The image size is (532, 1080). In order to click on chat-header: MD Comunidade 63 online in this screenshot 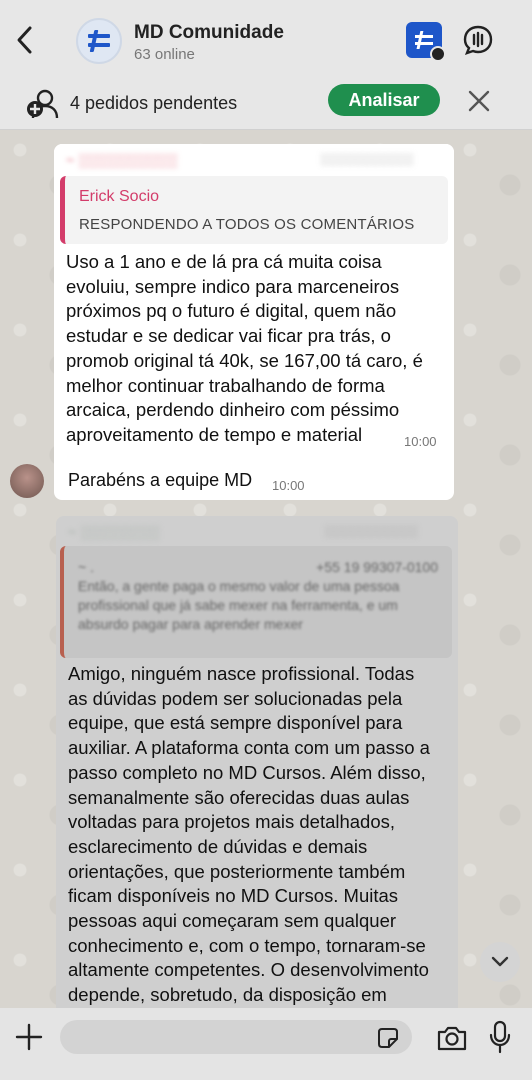, I will do `click(266, 40)`.